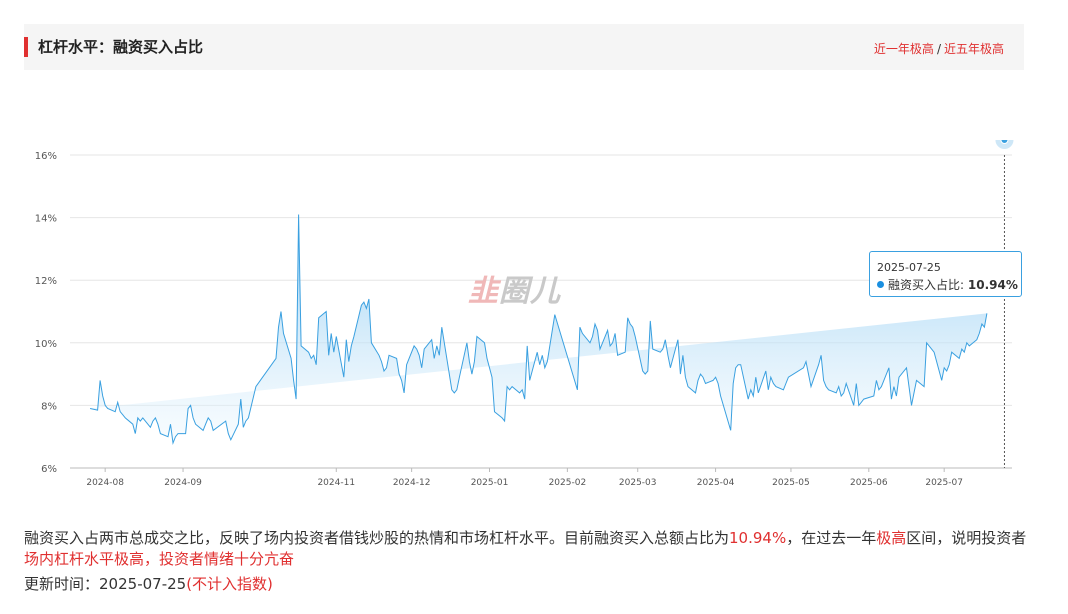 The width and height of the screenshot is (1068, 614). I want to click on link-five-year-extreme: 近五年极高, so click(974, 49).